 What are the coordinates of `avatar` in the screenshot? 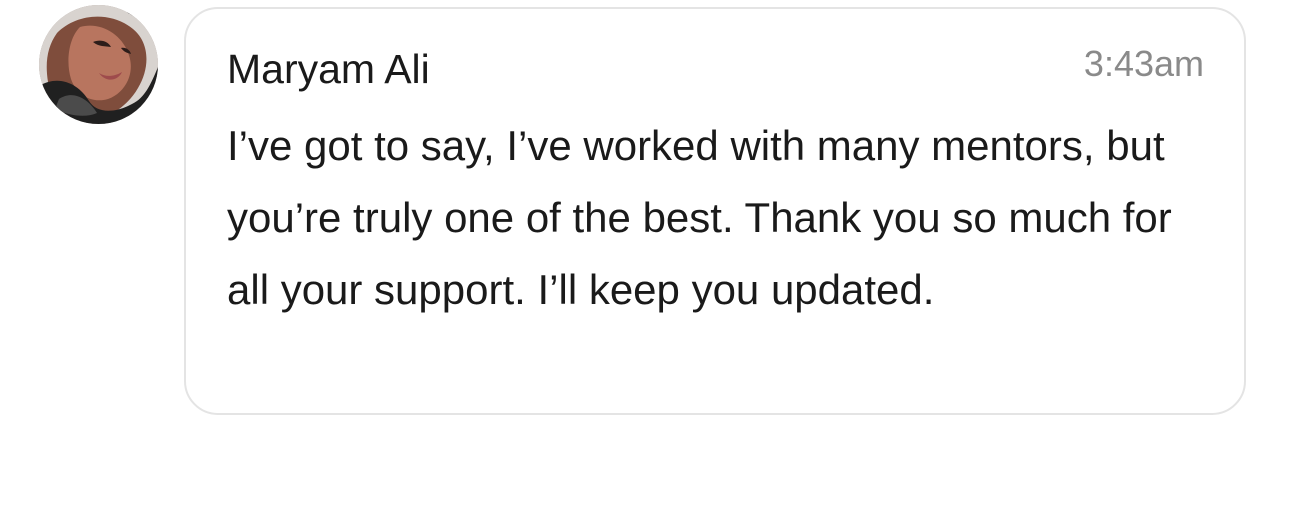 It's located at (98, 64).